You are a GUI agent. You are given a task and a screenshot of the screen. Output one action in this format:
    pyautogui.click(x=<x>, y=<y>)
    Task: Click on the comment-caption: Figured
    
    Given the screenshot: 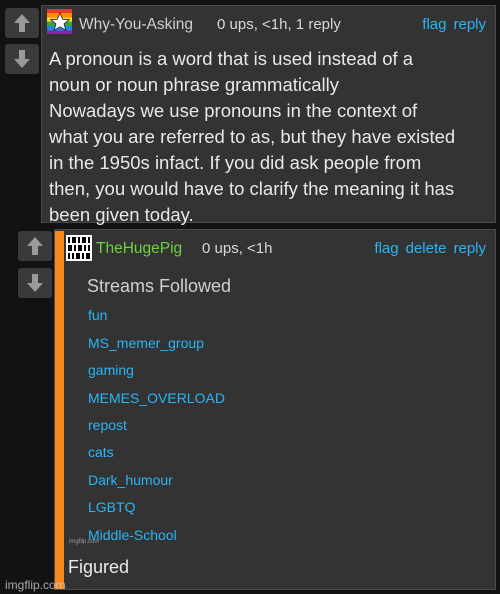 What is the action you would take?
    pyautogui.click(x=99, y=567)
    